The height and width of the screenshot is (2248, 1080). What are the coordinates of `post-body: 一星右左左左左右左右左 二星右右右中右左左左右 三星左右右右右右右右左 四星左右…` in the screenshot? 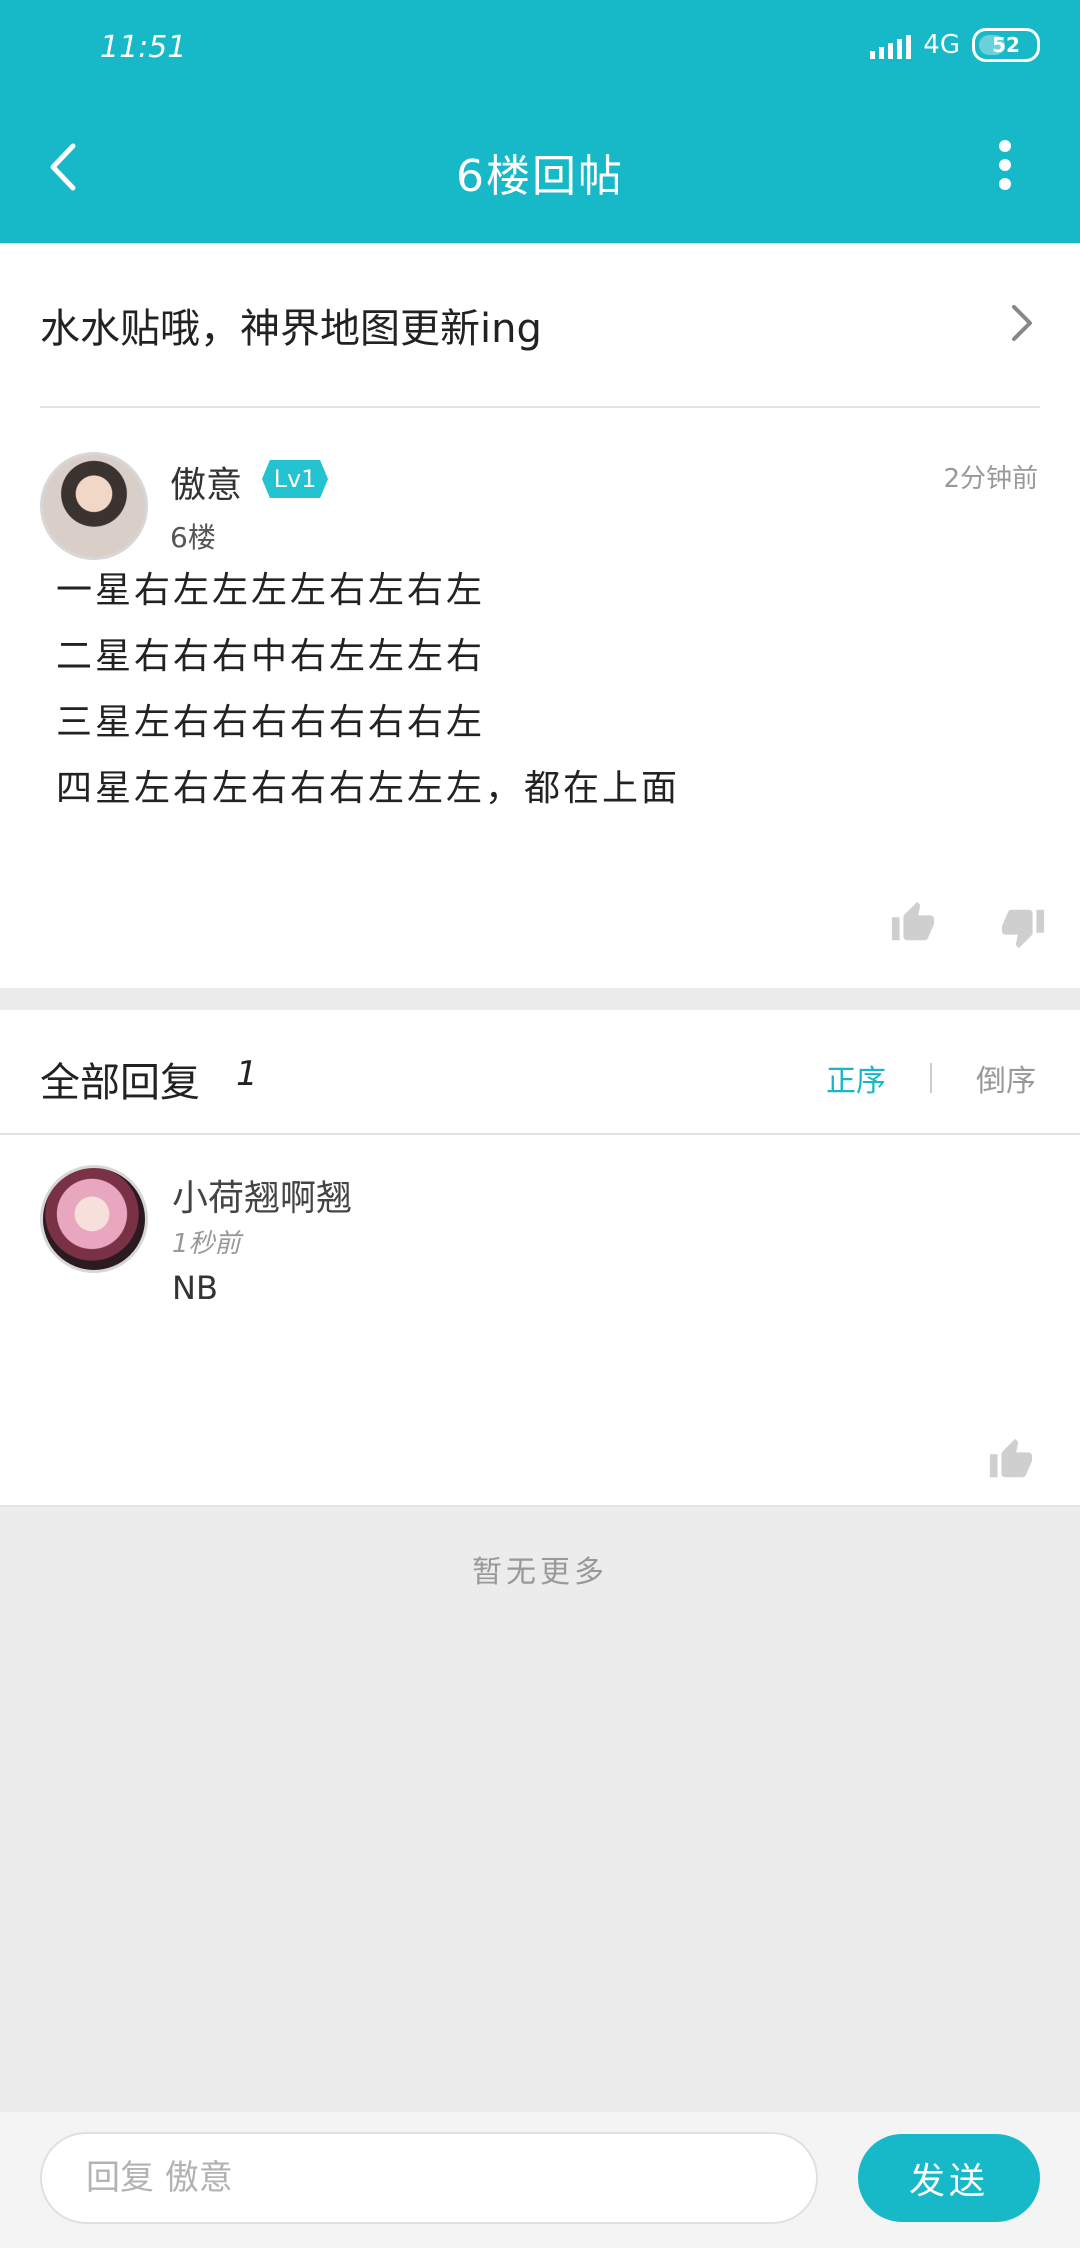 It's located at (368, 690).